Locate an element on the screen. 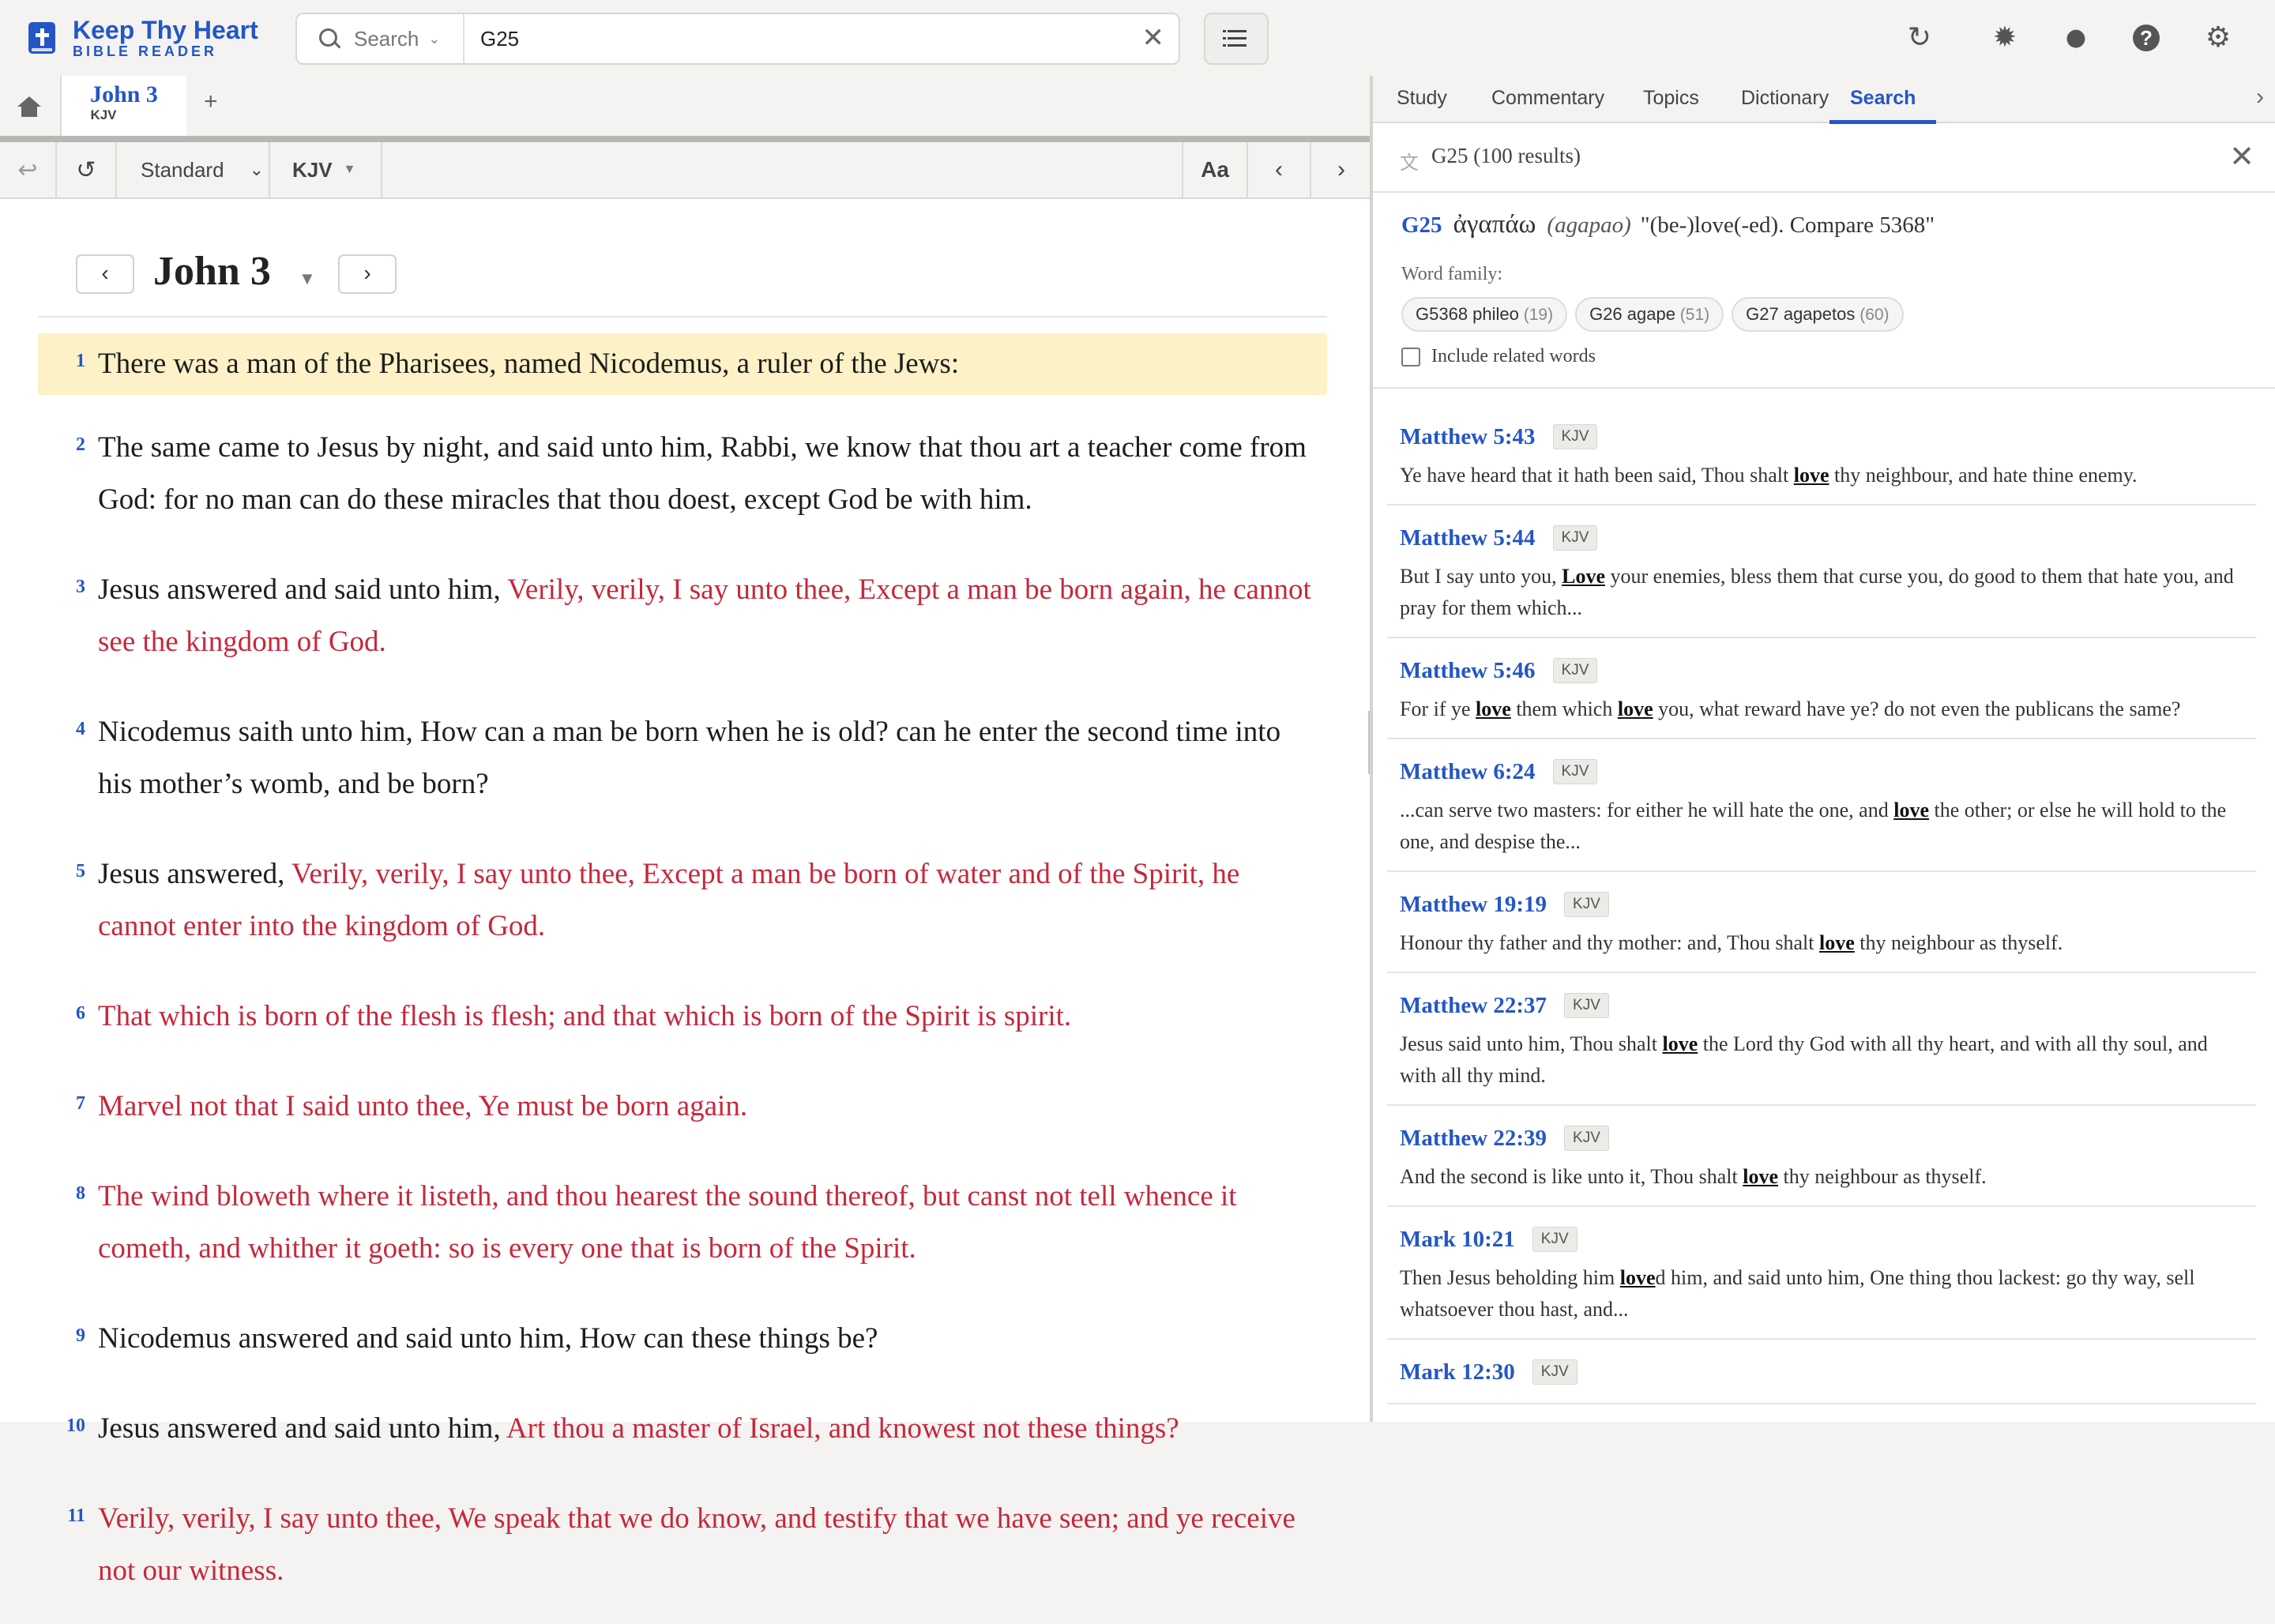 The height and width of the screenshot is (1624, 2275). list-button is located at coordinates (1236, 39).